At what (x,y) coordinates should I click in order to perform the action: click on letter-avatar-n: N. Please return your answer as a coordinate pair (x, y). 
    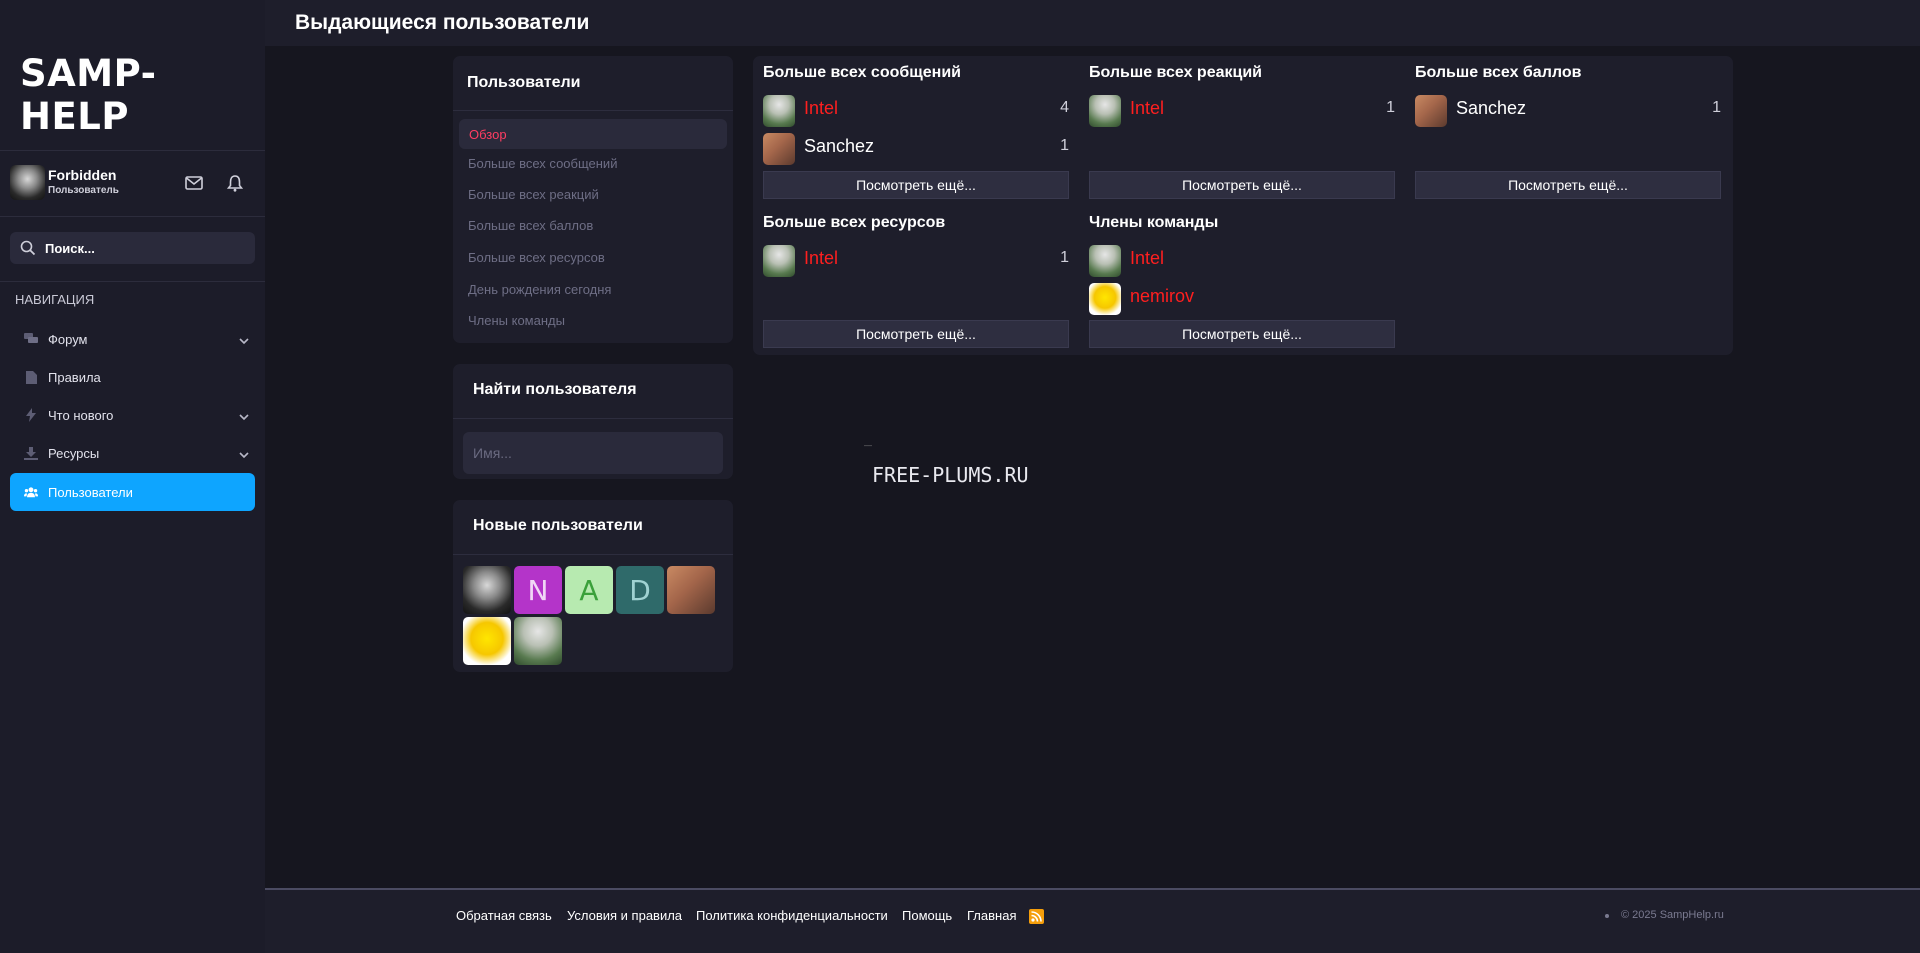
    Looking at the image, I should click on (538, 590).